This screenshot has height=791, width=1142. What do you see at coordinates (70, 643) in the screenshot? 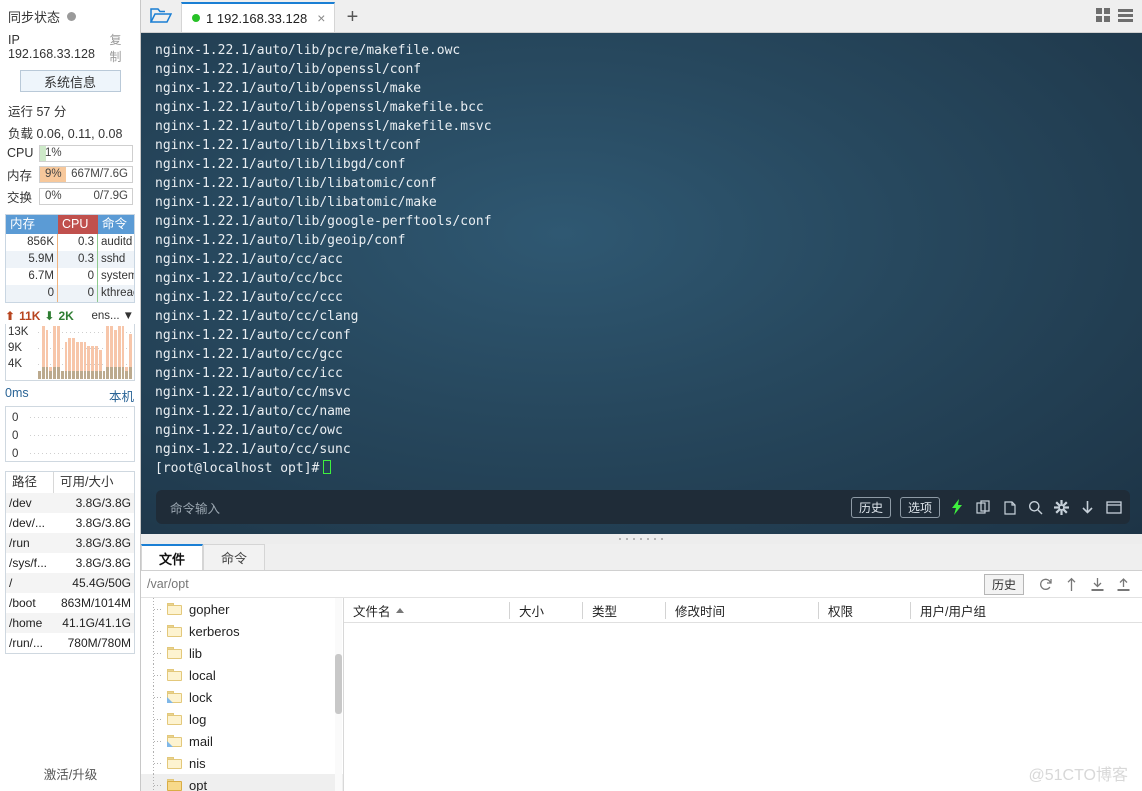
I see `table-row: /run/... 780M/780M` at bounding box center [70, 643].